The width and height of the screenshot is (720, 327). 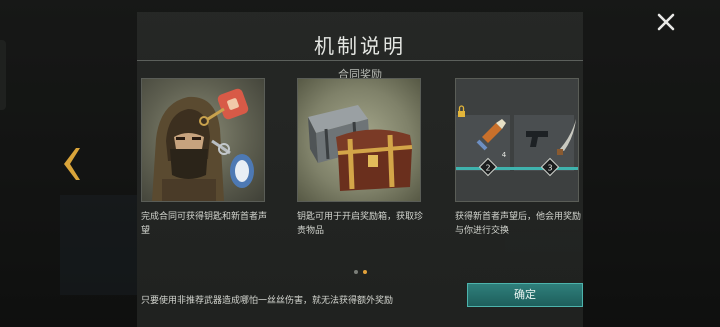 I want to click on gold-chest-icon, so click(x=374, y=160).